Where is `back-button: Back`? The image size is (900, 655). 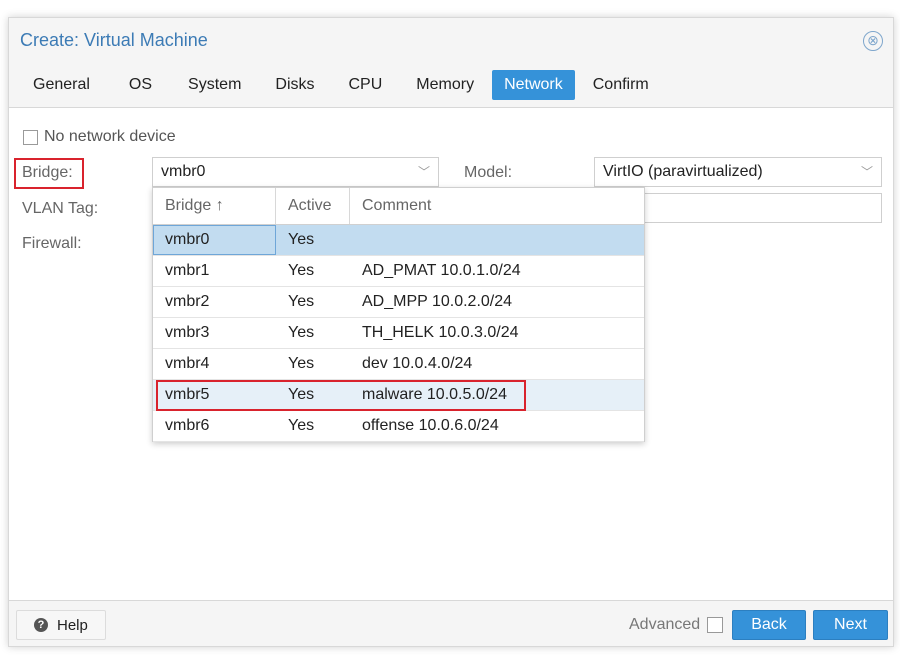 back-button: Back is located at coordinates (769, 625).